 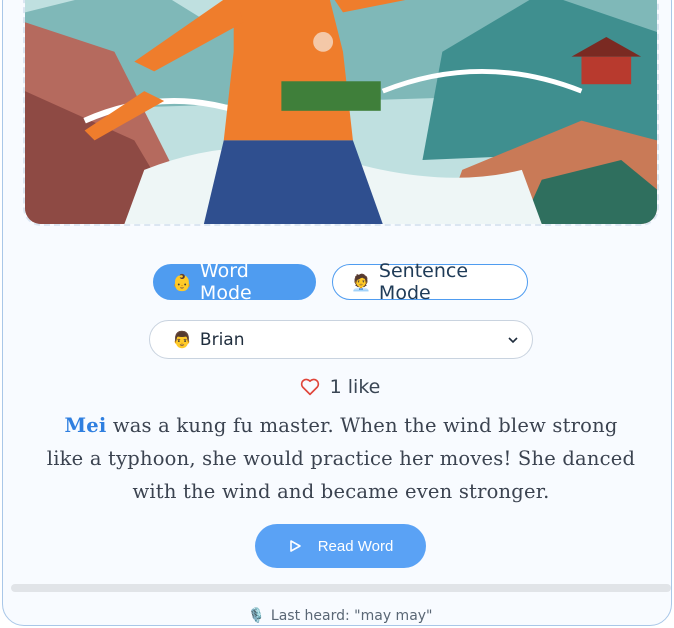 I want to click on heart-icon, so click(x=310, y=387).